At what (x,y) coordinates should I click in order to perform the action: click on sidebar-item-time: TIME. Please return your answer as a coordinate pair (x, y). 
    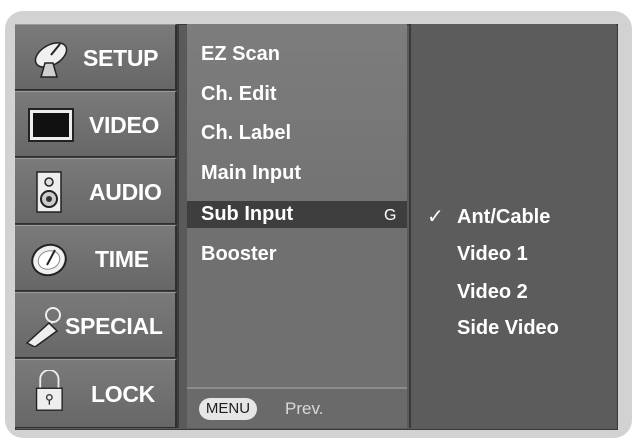
    Looking at the image, I should click on (96, 258).